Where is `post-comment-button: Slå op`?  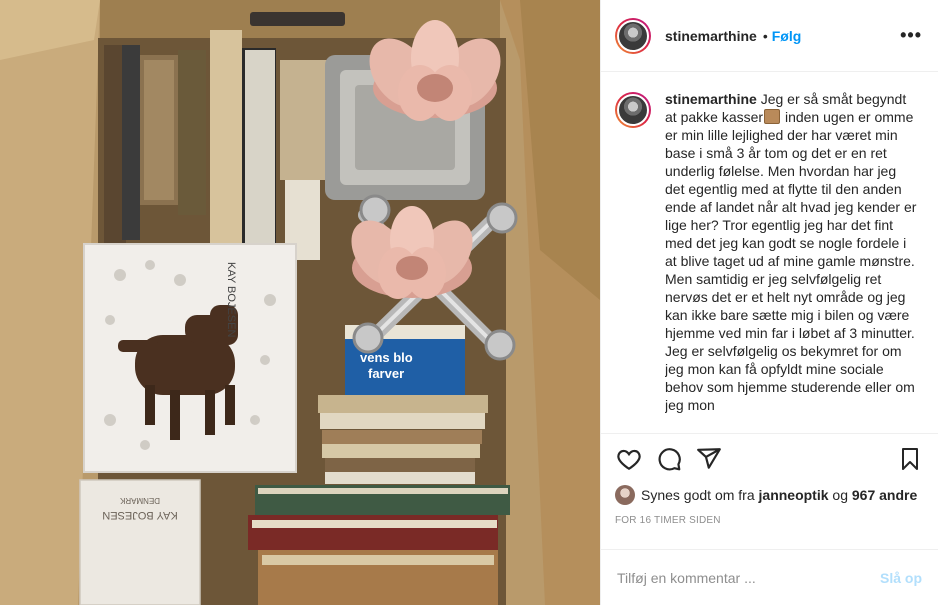 post-comment-button: Slå op is located at coordinates (901, 578).